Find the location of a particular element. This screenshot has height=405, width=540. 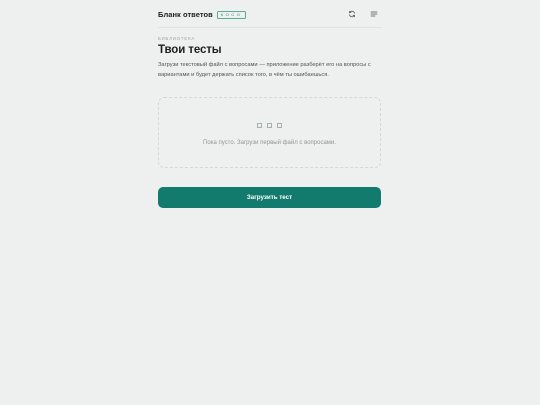

sync-button is located at coordinates (352, 14).